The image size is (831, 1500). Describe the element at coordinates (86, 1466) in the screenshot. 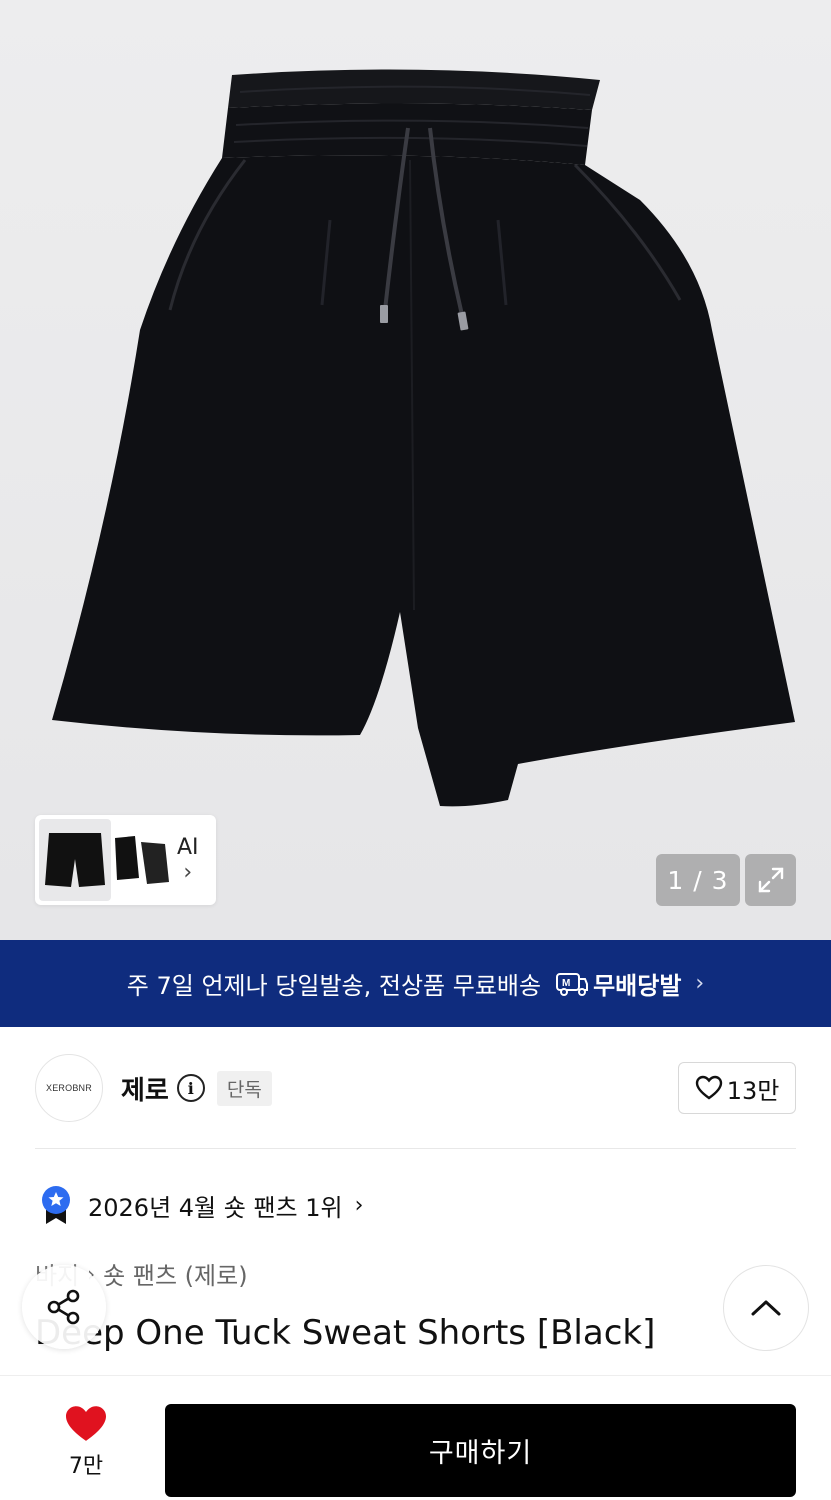

I see `wish-count: 7만` at that location.